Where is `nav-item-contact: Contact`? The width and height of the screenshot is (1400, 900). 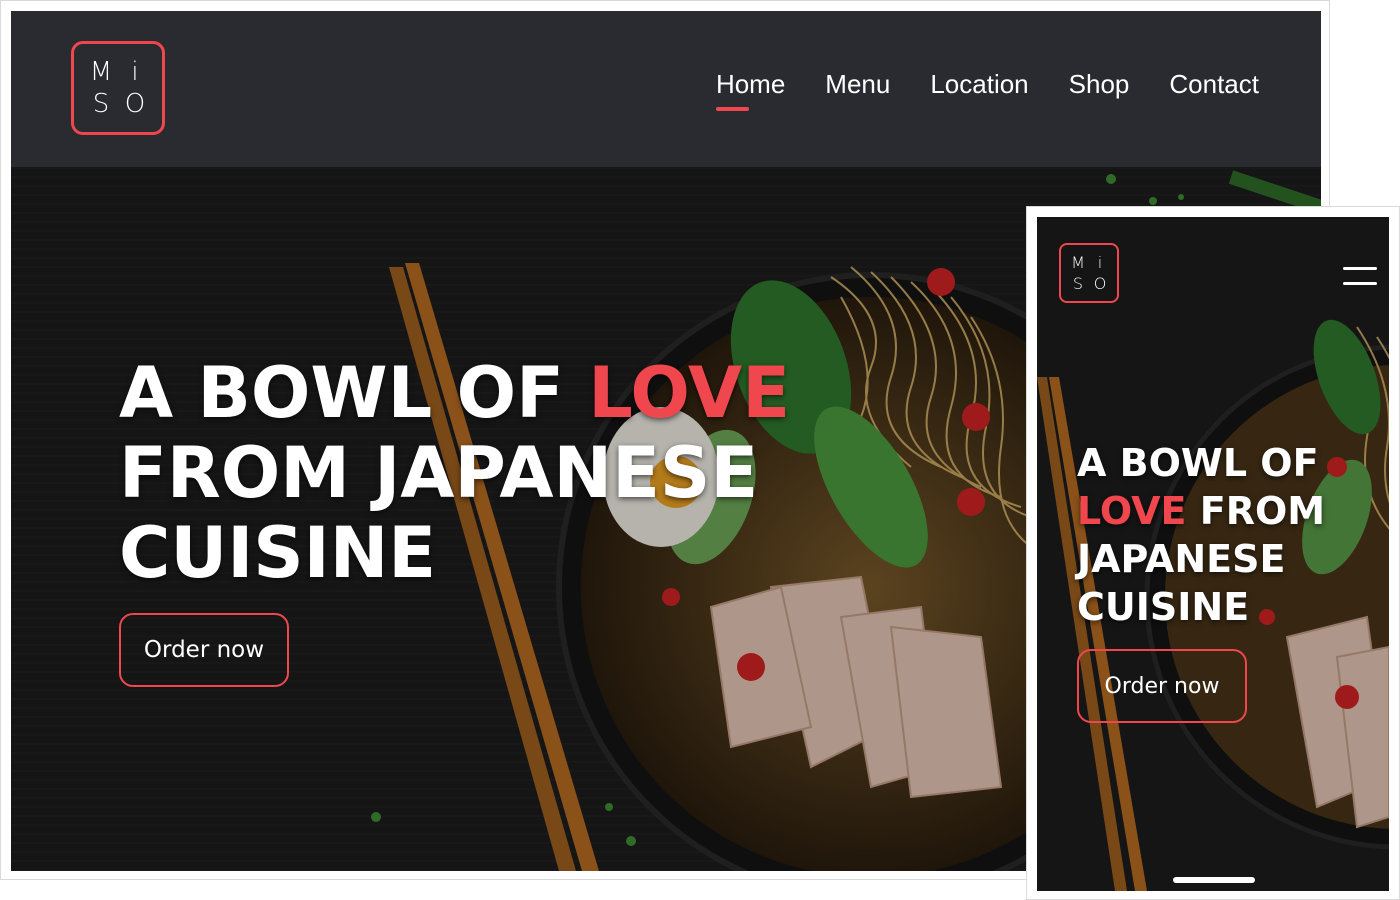 nav-item-contact: Contact is located at coordinates (1214, 84).